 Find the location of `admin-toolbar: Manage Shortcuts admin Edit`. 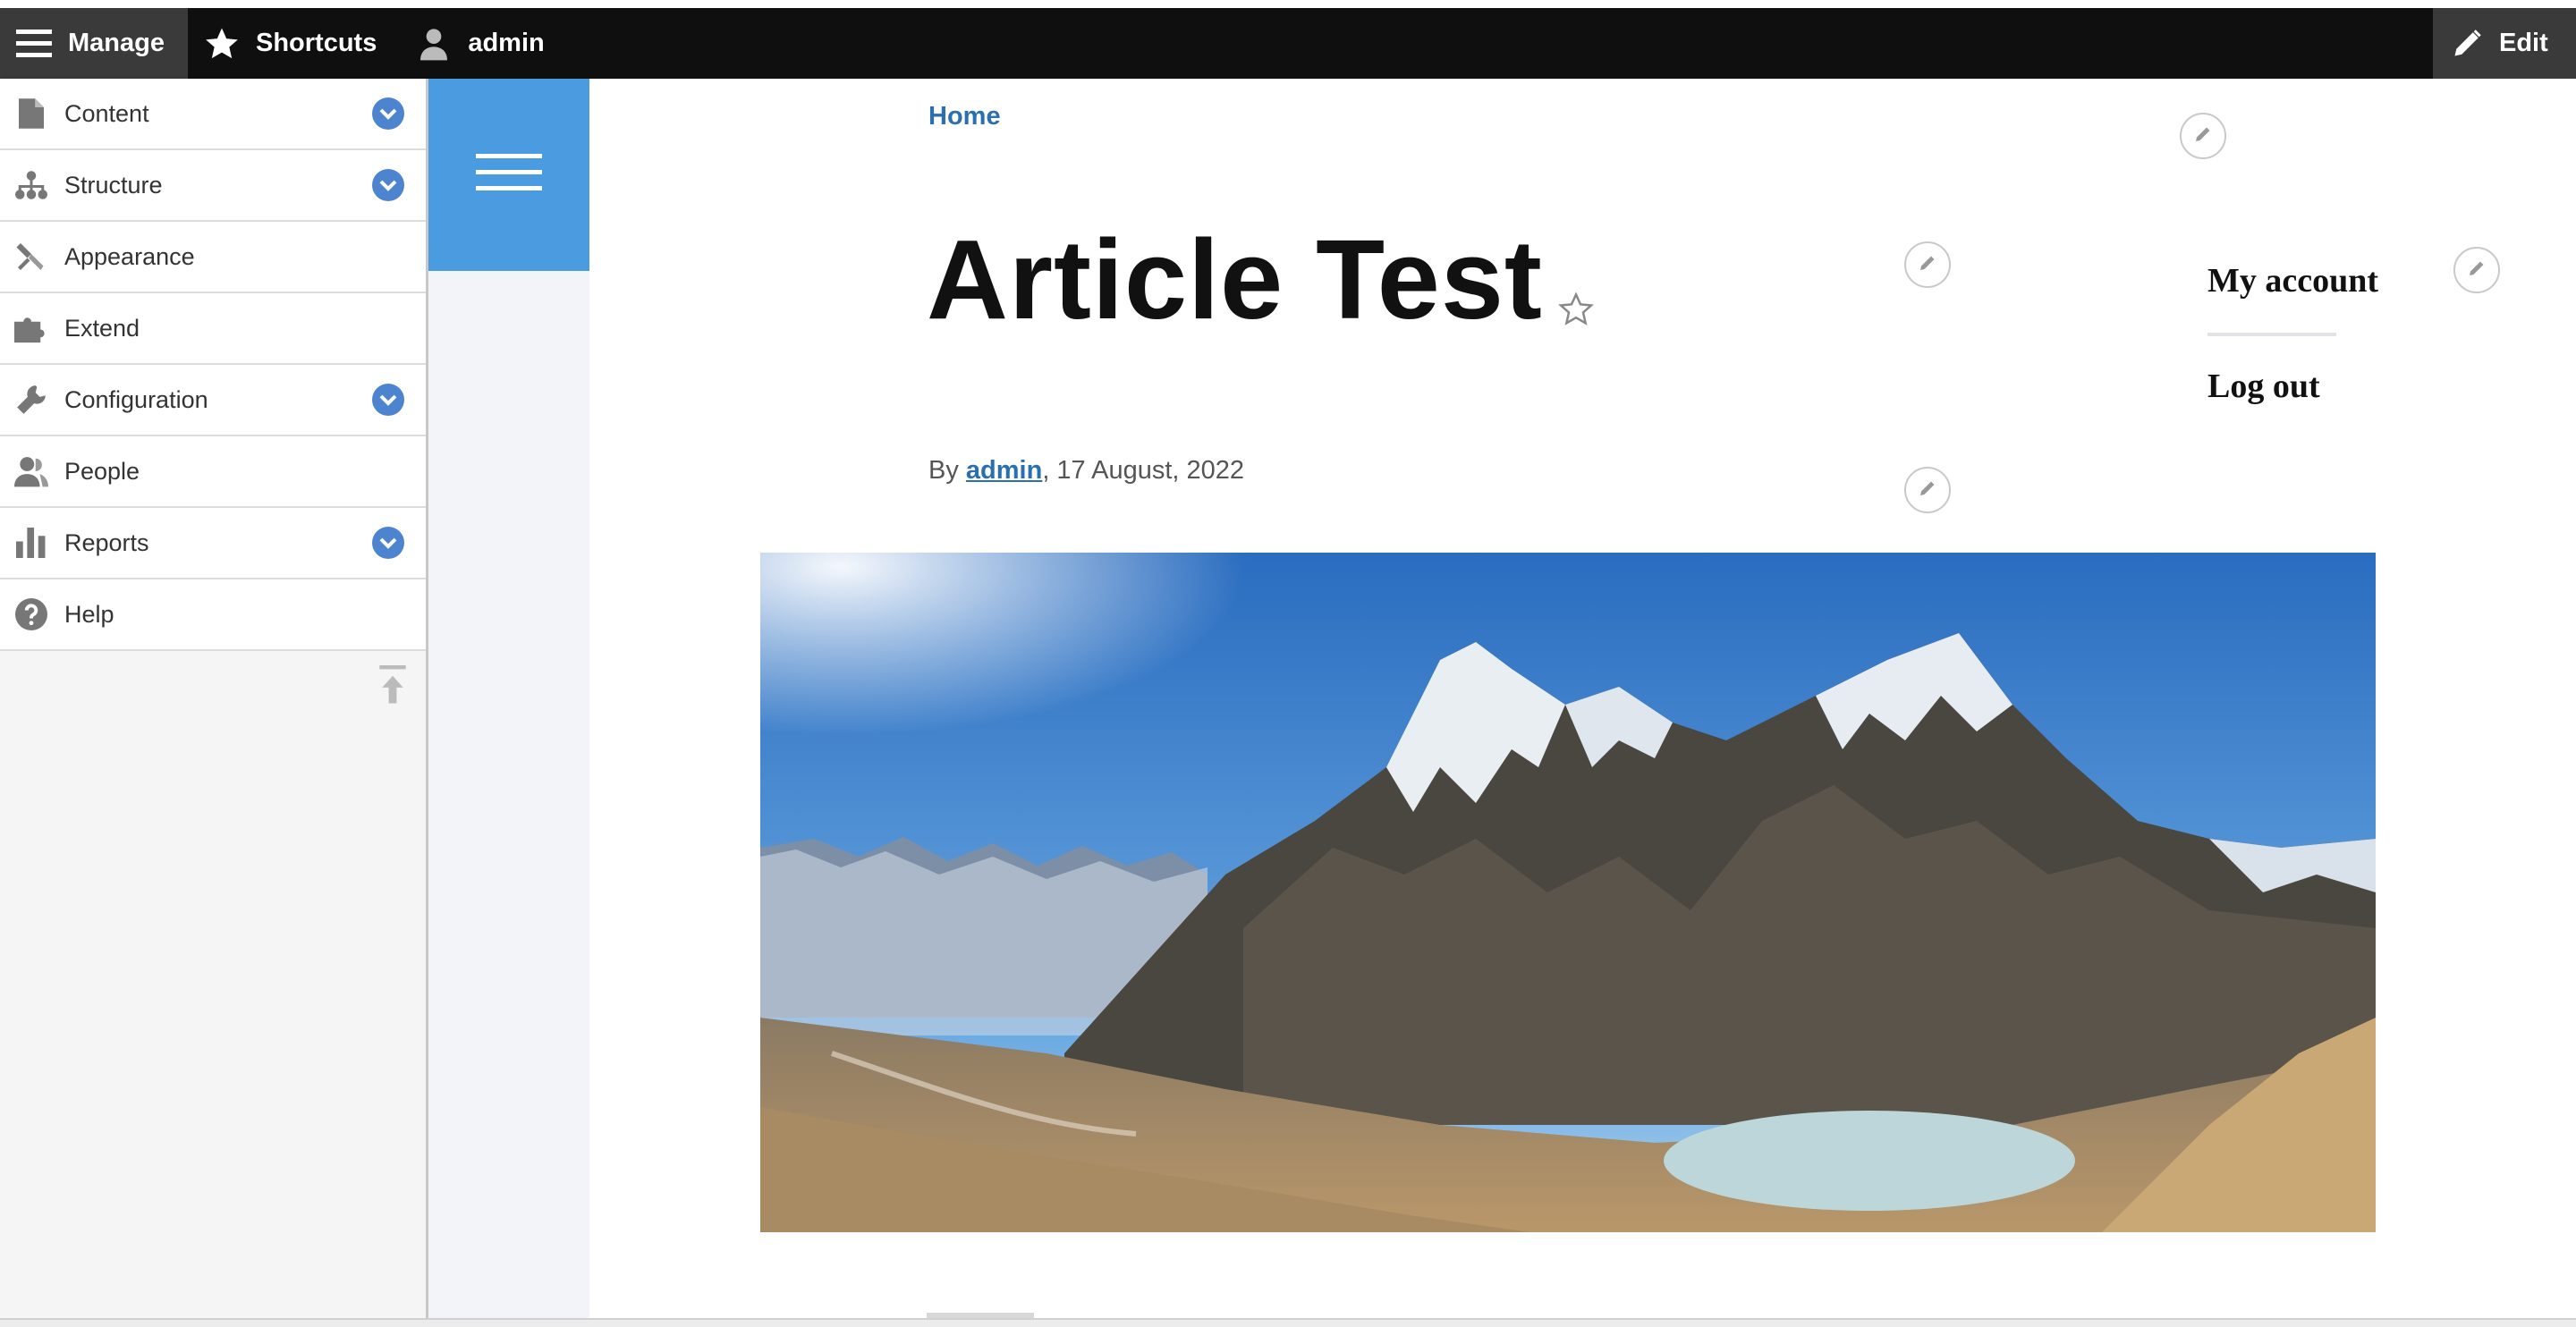

admin-toolbar: Manage Shortcuts admin Edit is located at coordinates (1288, 43).